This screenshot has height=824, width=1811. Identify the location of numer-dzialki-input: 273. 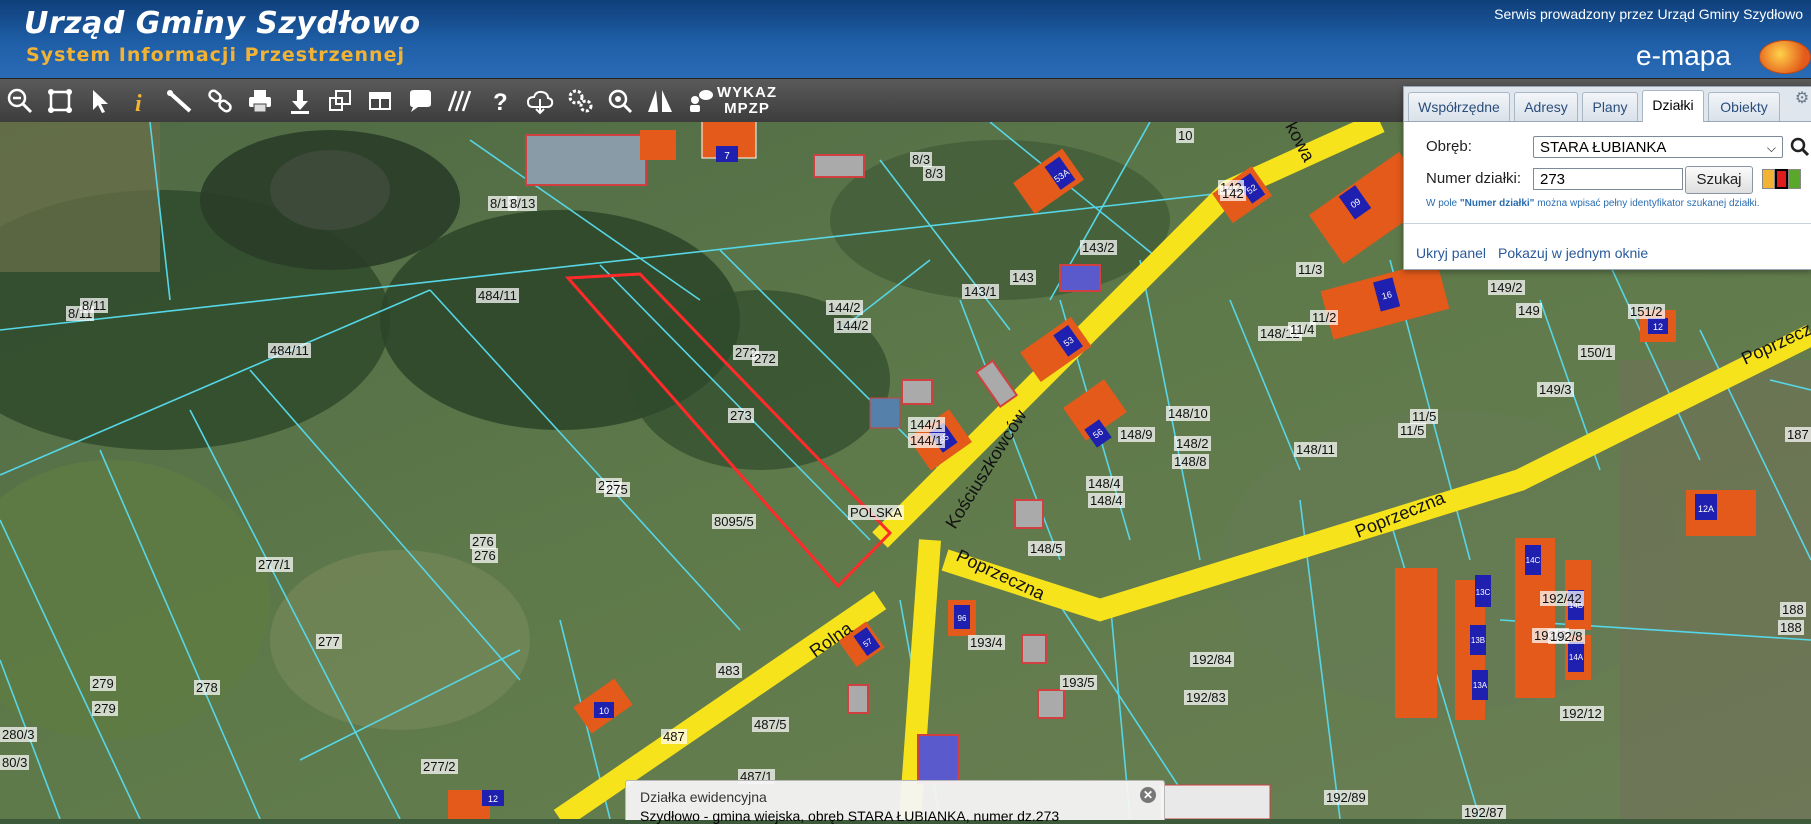
(1608, 179).